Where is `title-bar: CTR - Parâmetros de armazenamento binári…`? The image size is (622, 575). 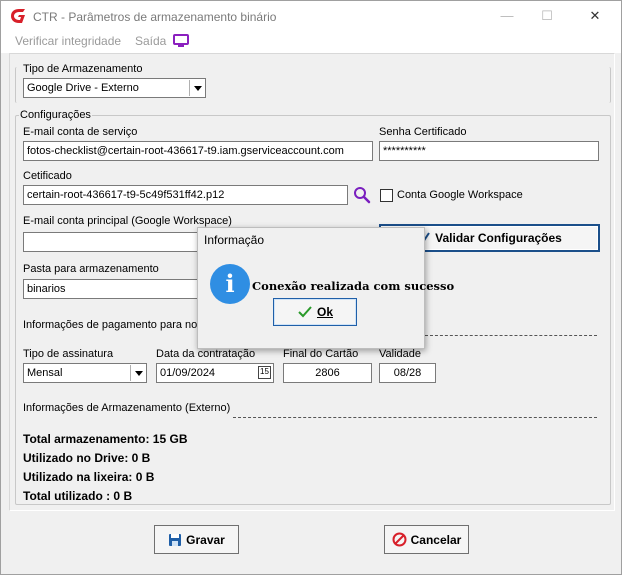
title-bar: CTR - Parâmetros de armazenamento binári… is located at coordinates (311, 16).